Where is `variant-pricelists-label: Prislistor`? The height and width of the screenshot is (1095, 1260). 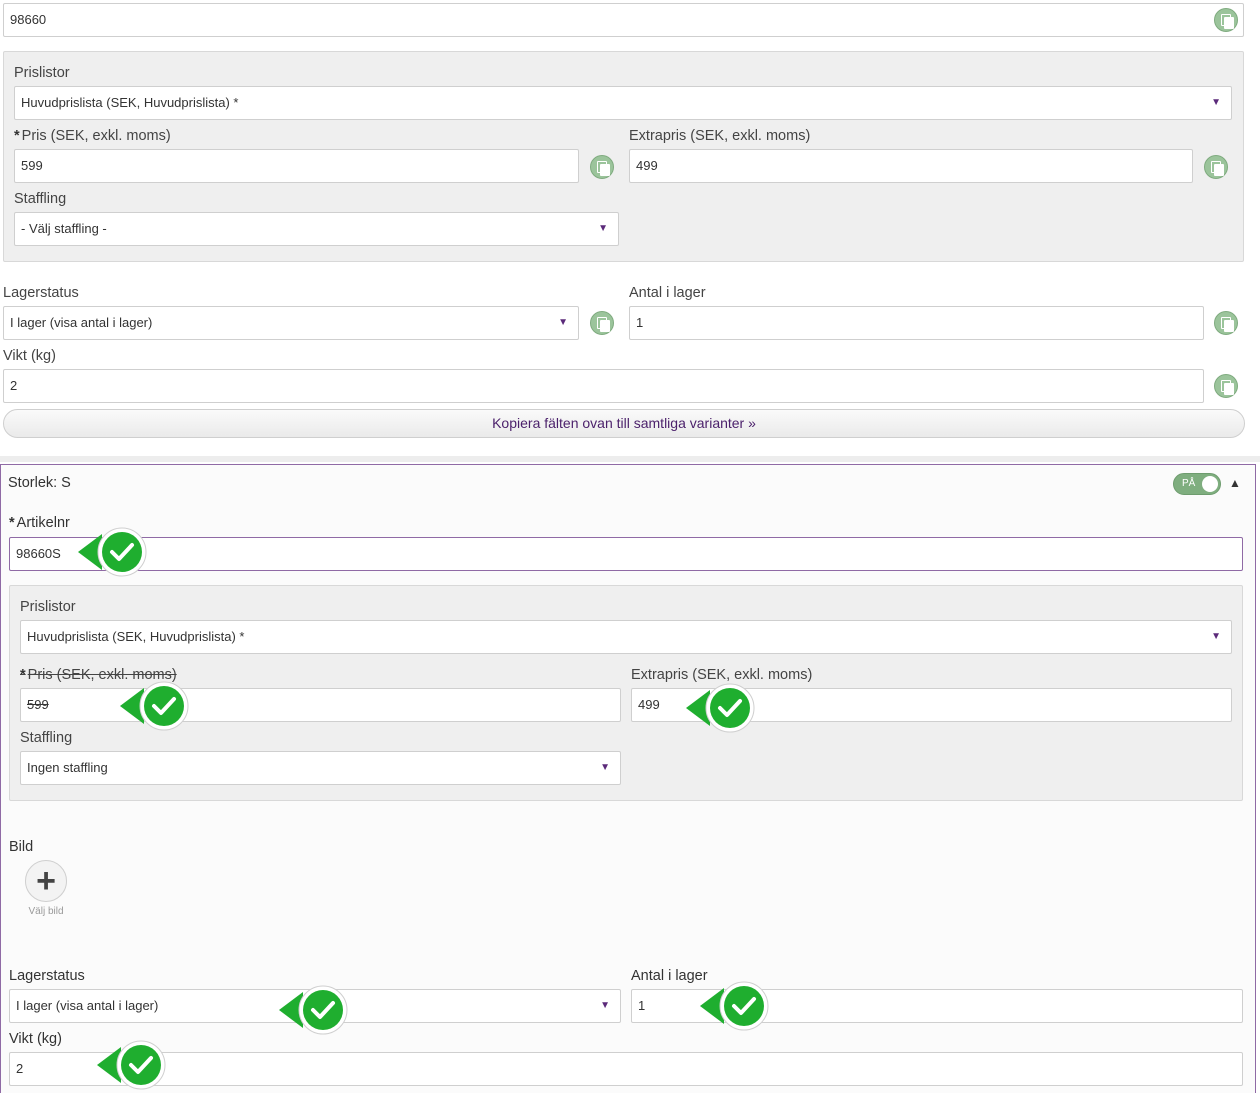
variant-pricelists-label: Prislistor is located at coordinates (48, 607).